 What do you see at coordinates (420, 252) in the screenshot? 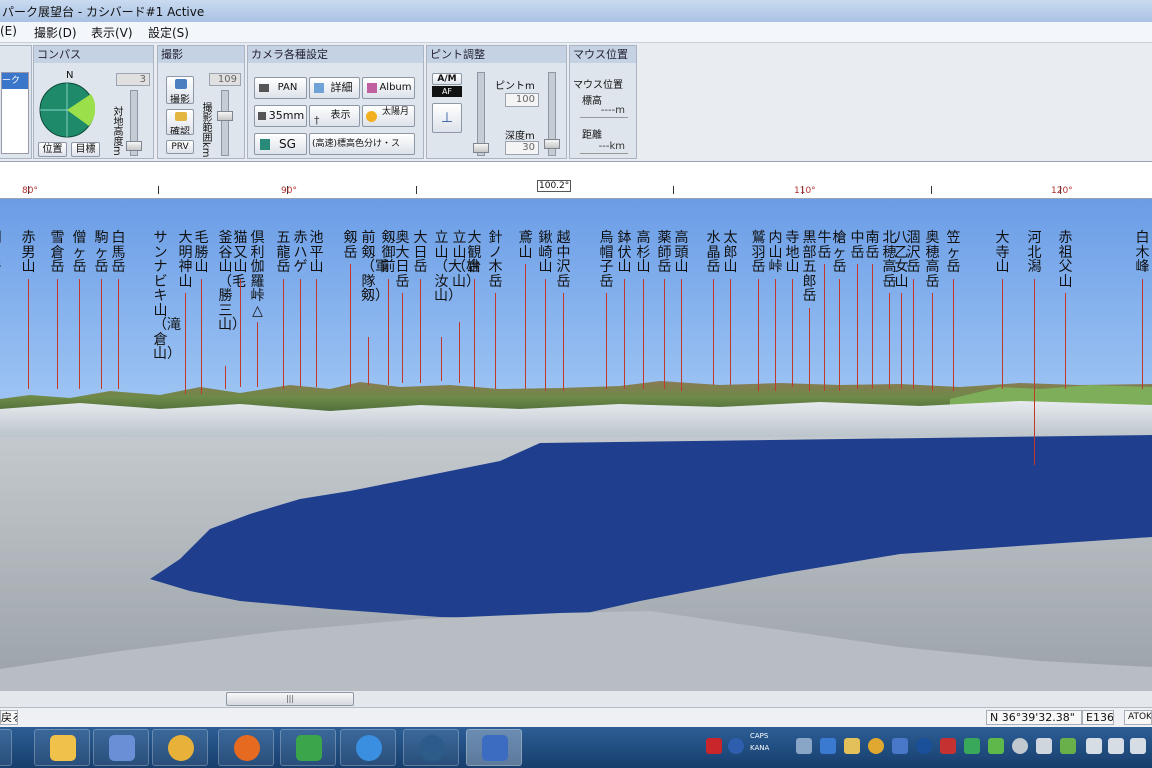
I see `peak-label: 大日岳` at bounding box center [420, 252].